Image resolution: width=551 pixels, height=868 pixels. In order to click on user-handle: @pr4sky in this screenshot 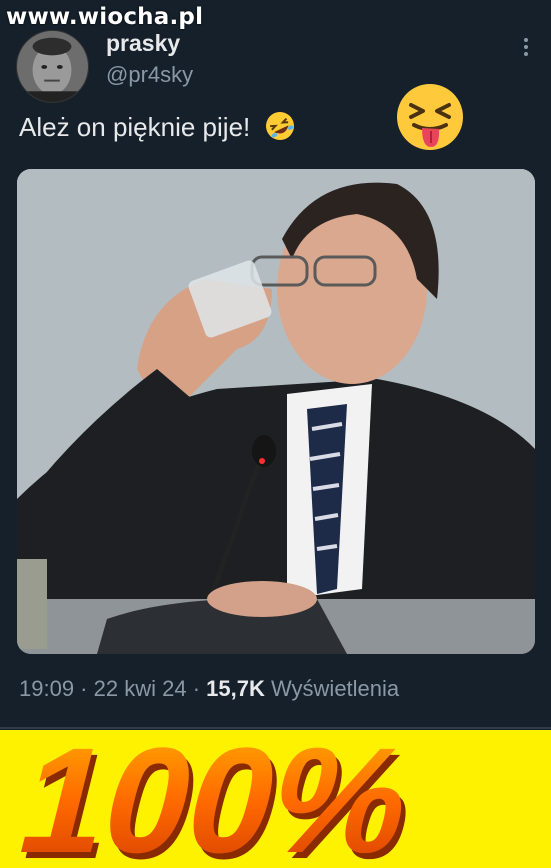, I will do `click(149, 75)`.